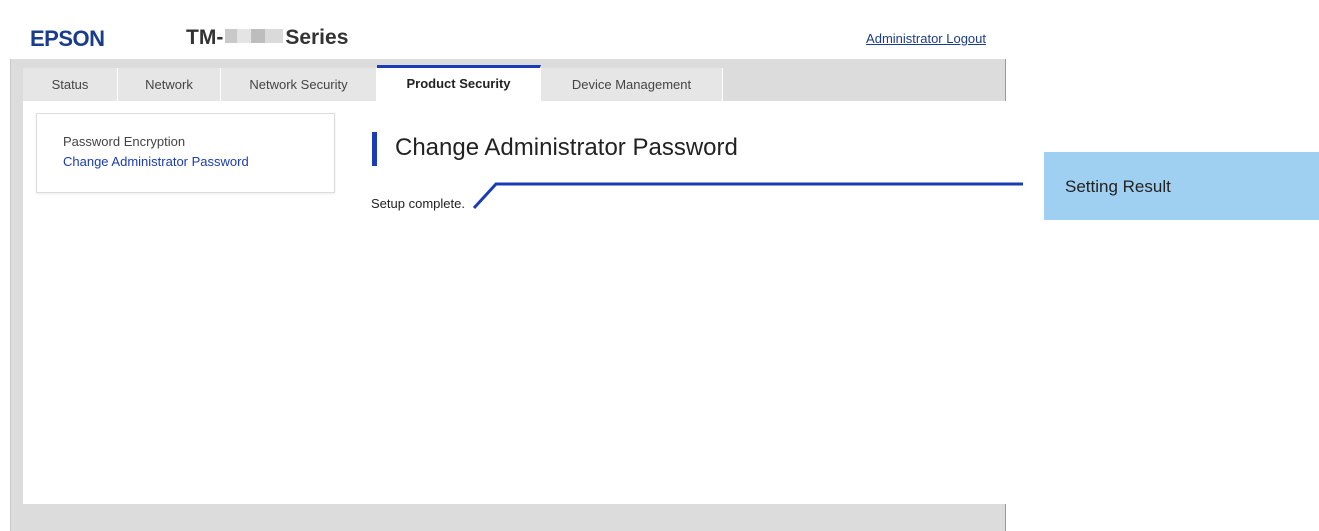 Image resolution: width=1319 pixels, height=531 pixels. Describe the element at coordinates (317, 37) in the screenshot. I see `model-suffix: Series` at that location.